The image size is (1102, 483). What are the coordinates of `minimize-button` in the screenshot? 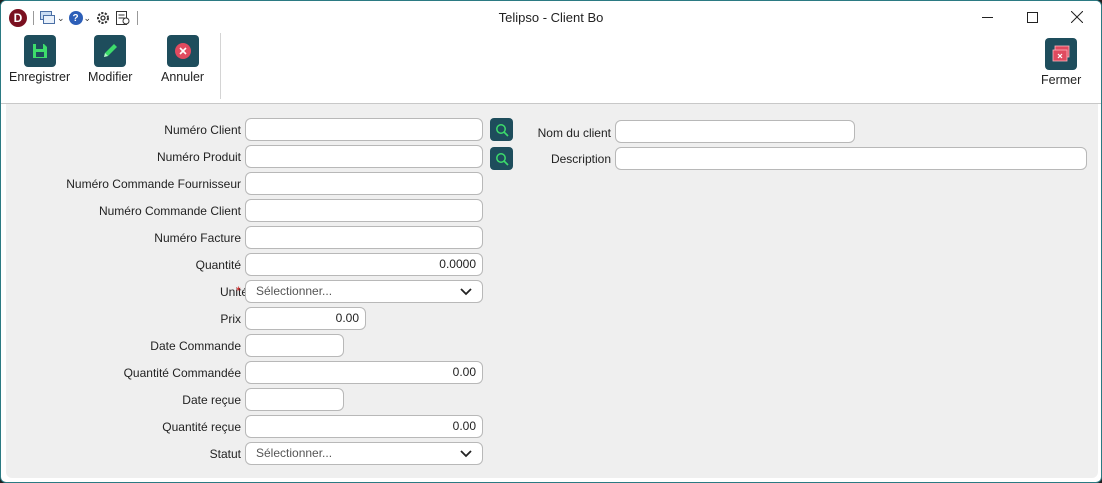 It's located at (987, 17).